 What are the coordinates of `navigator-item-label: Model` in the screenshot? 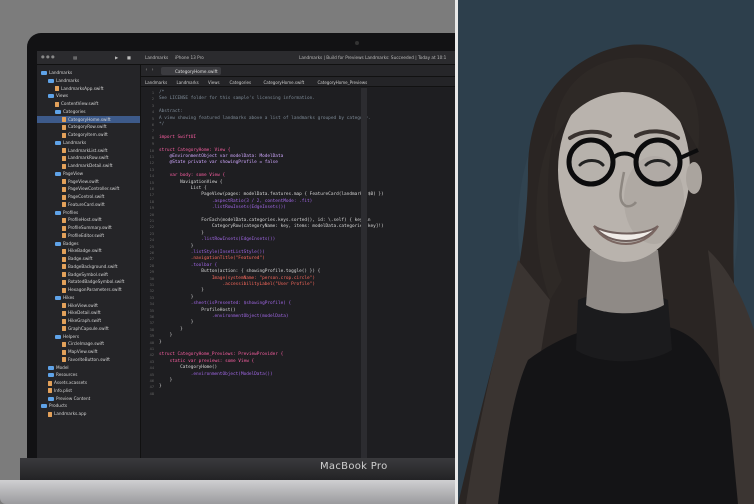 It's located at (62, 367).